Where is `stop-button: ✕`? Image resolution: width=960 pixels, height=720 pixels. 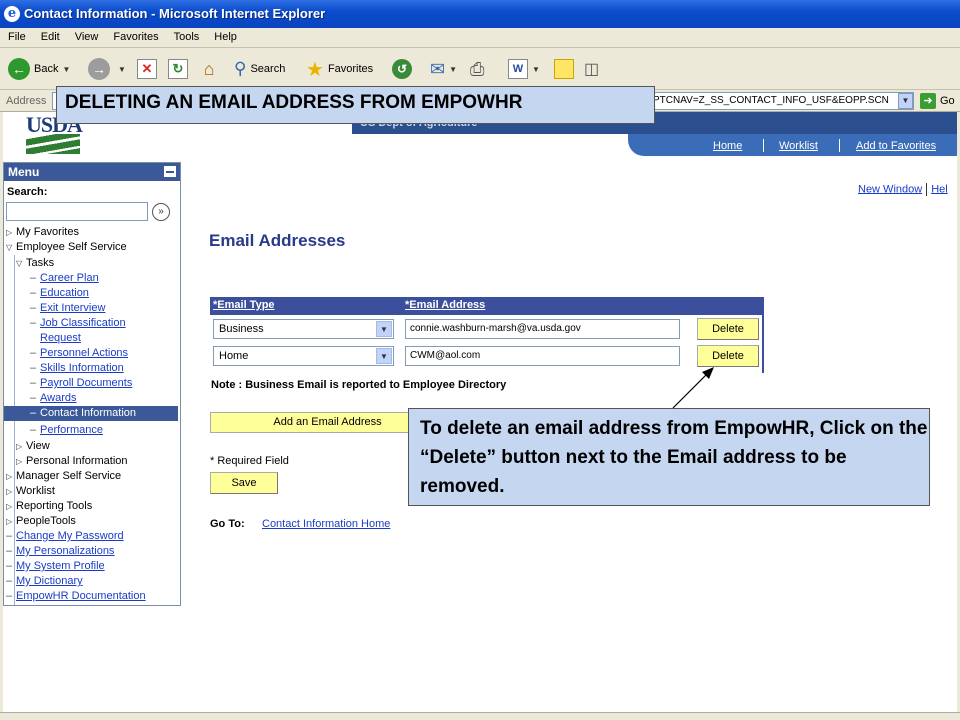
stop-button: ✕ is located at coordinates (147, 69).